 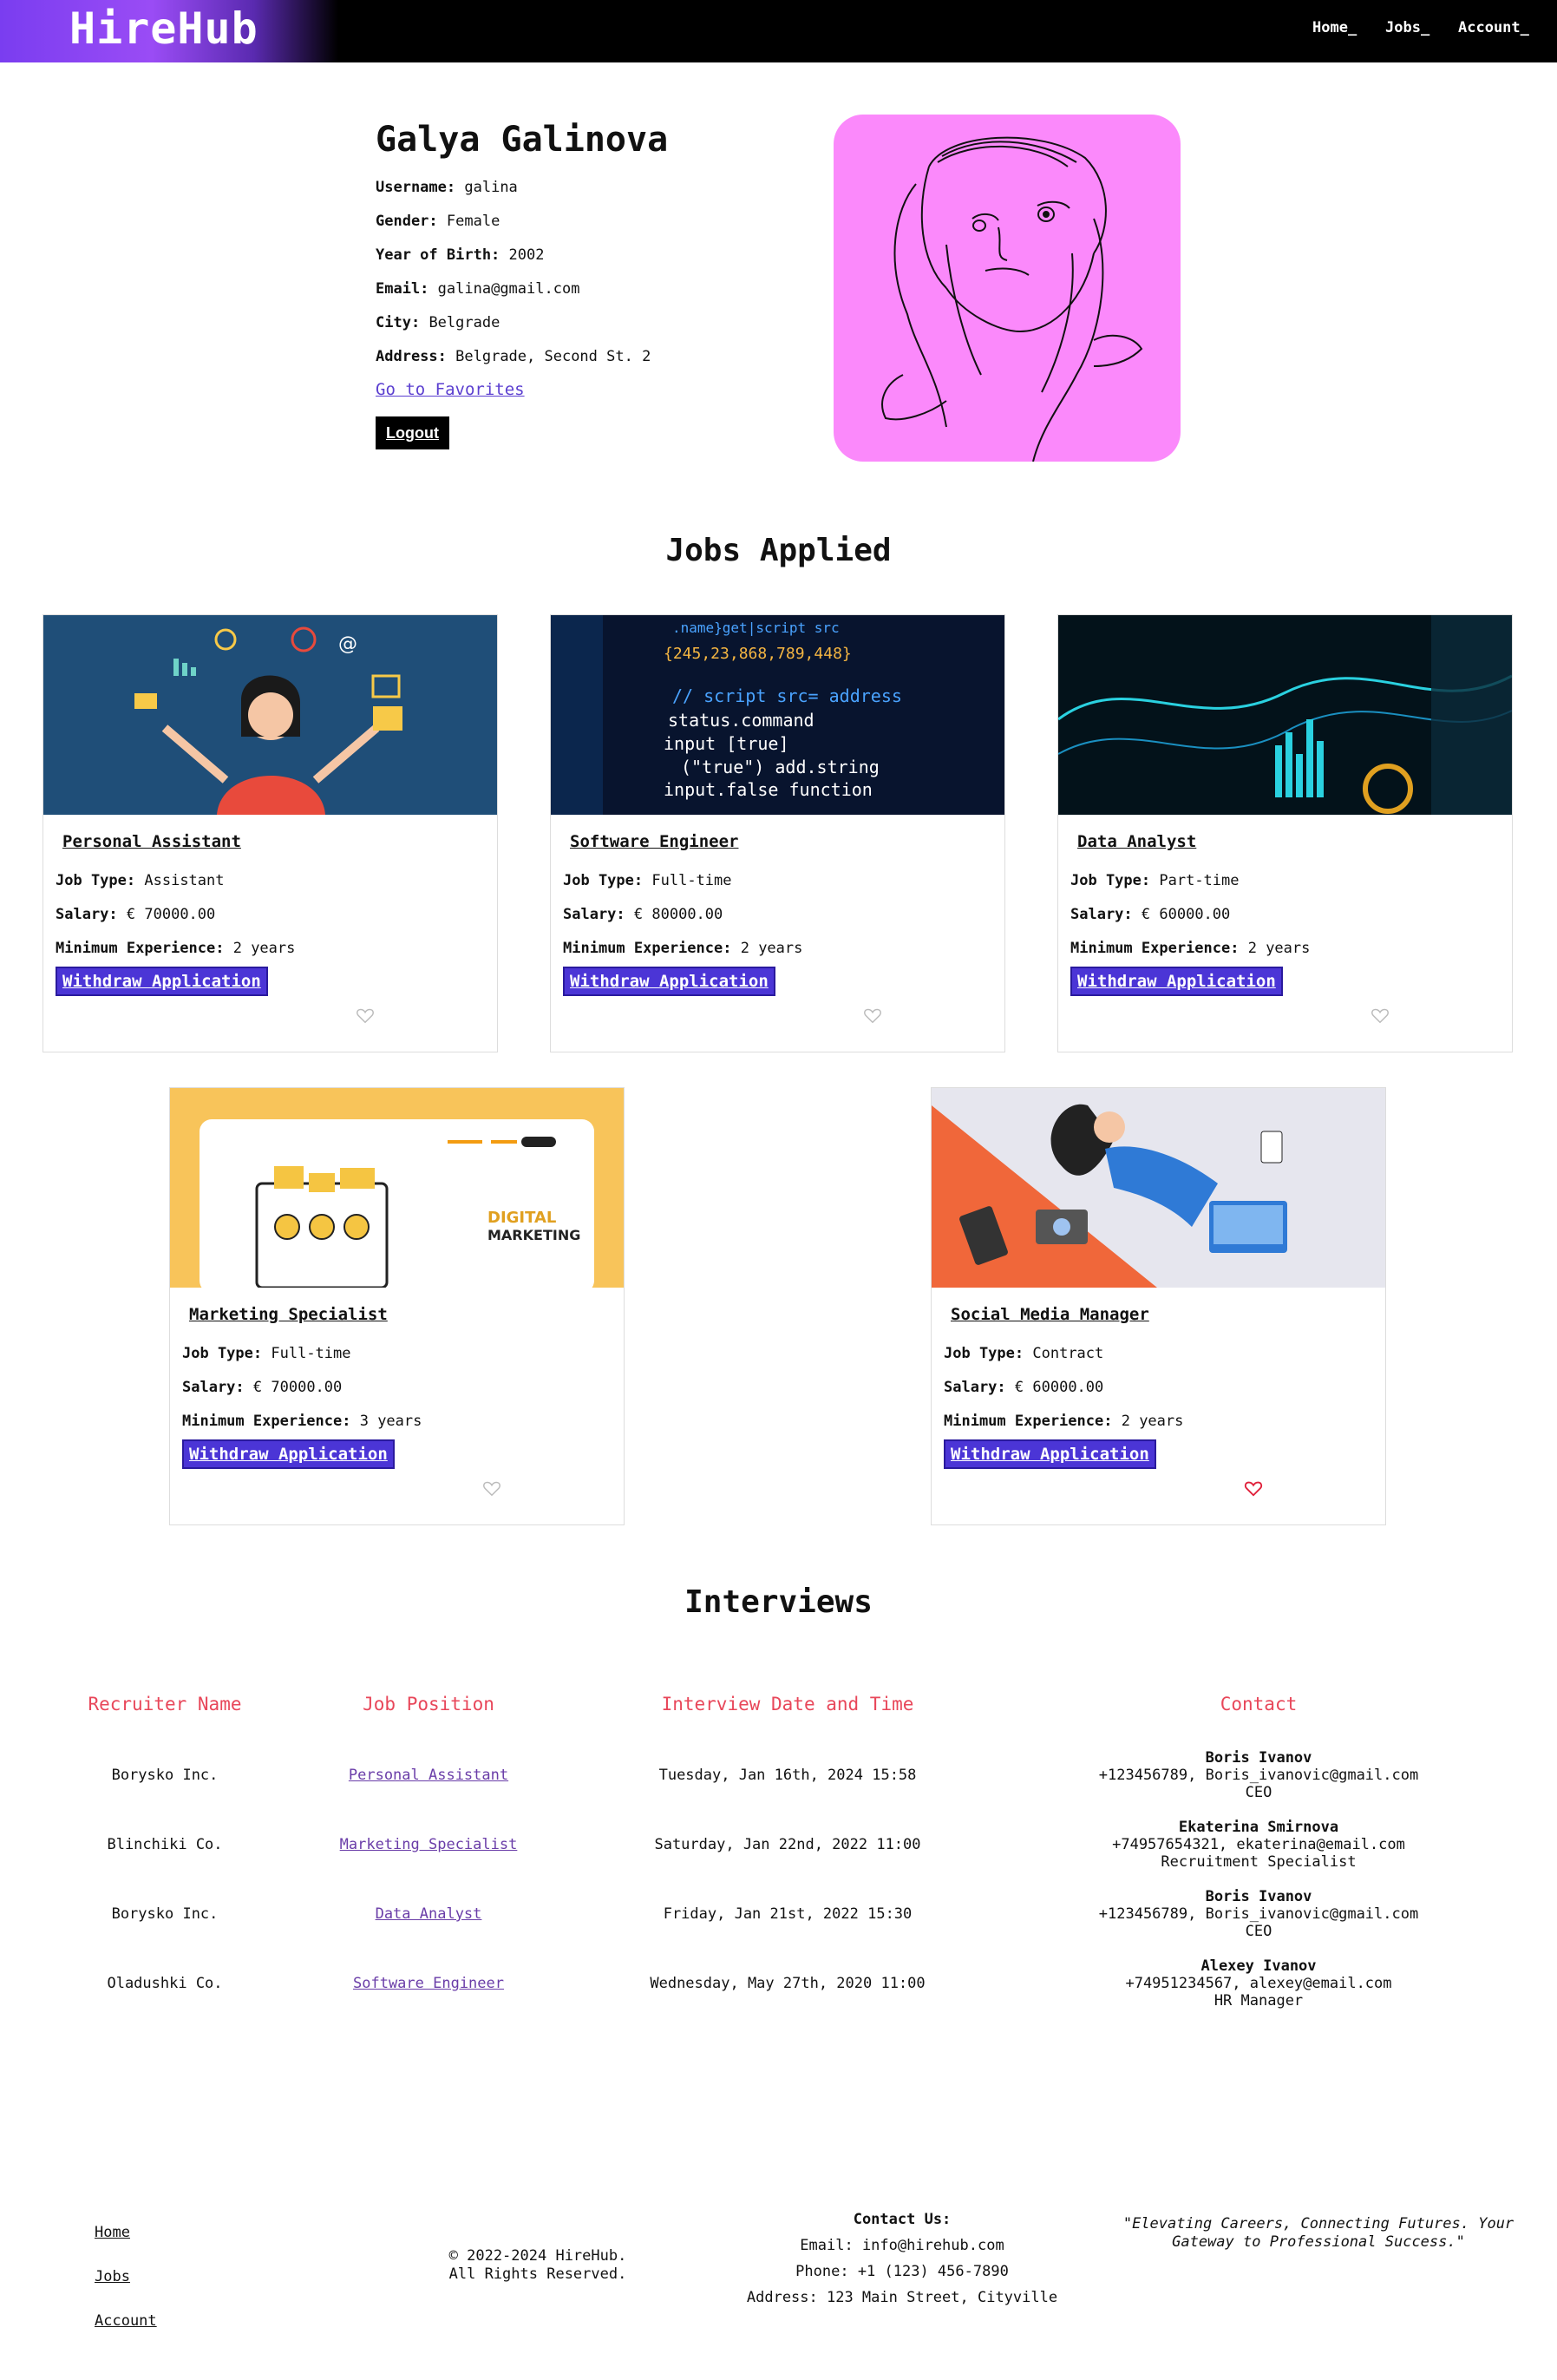 What do you see at coordinates (140, 880) in the screenshot?
I see `job-type-row: Job Type: Assistant` at bounding box center [140, 880].